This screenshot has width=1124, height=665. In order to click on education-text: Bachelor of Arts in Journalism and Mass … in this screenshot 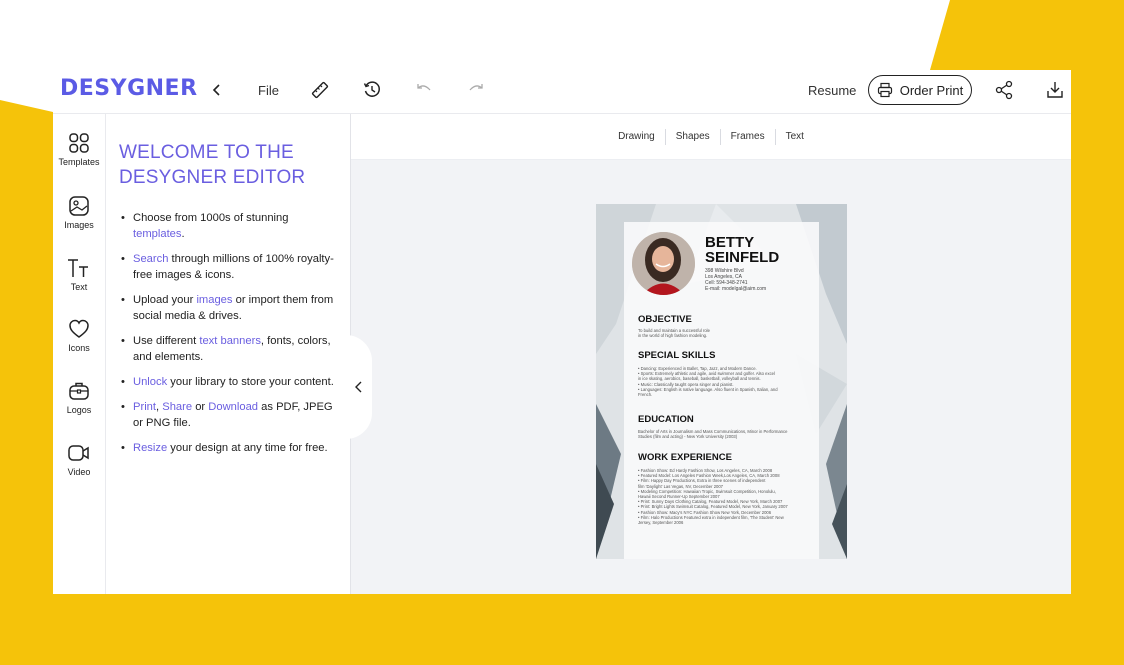, I will do `click(713, 434)`.